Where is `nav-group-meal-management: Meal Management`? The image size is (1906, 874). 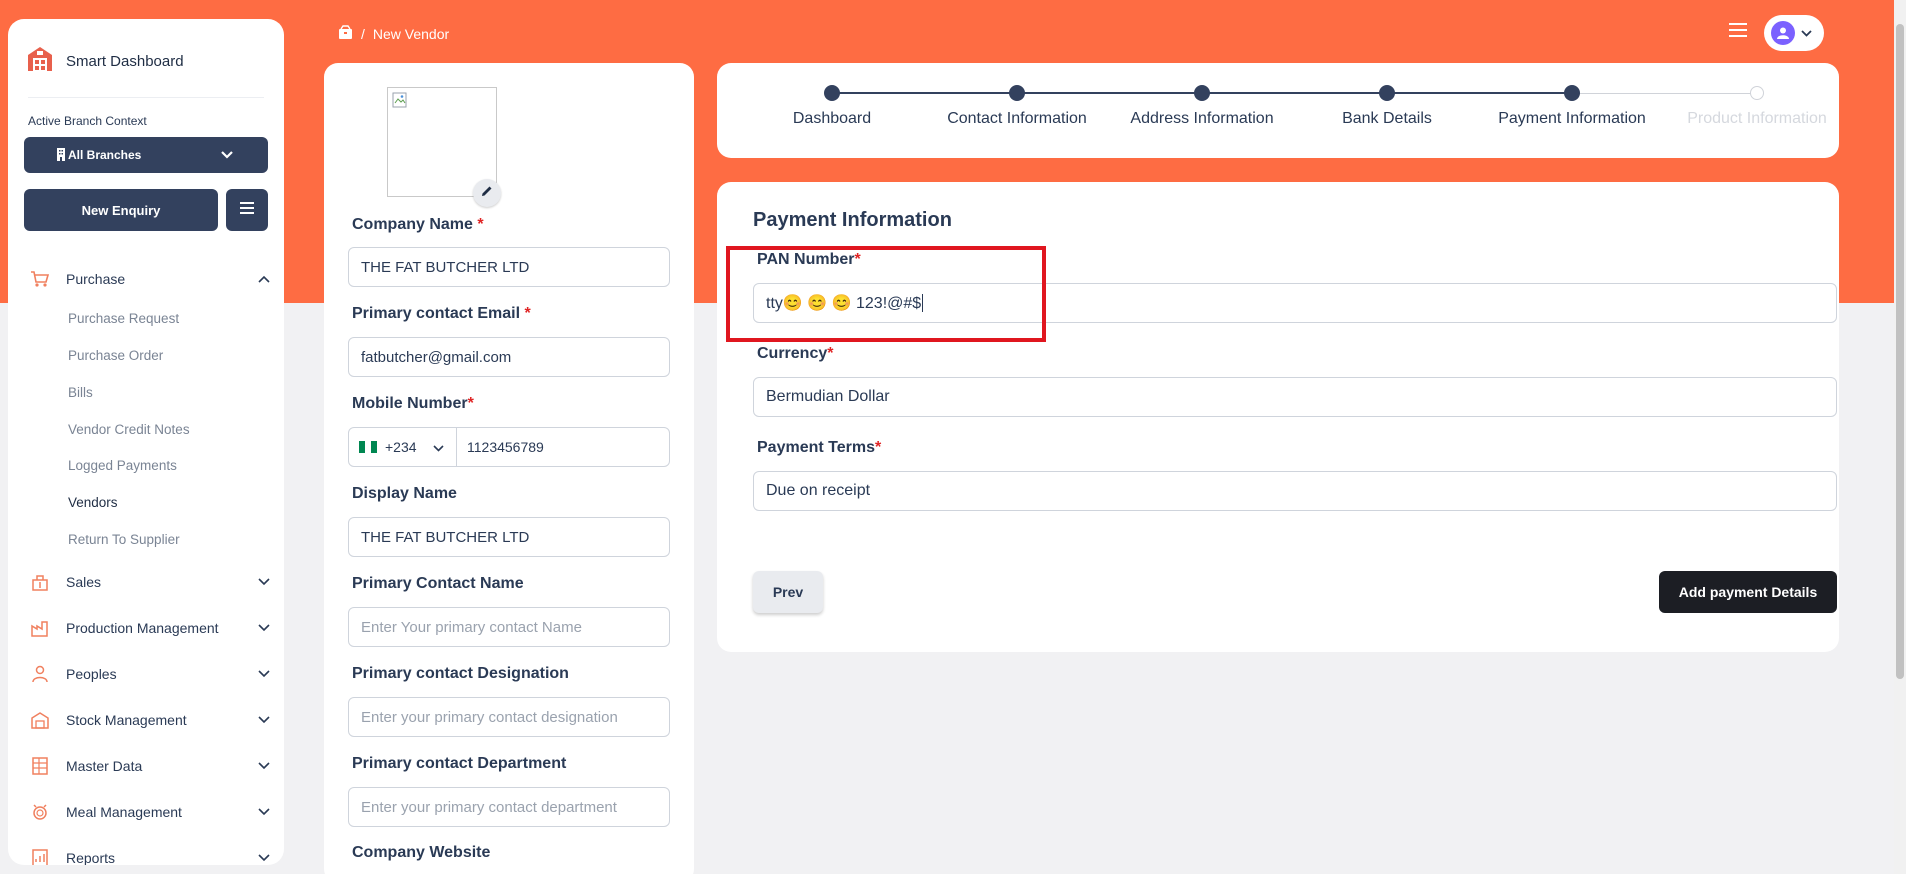 nav-group-meal-management: Meal Management is located at coordinates (152, 812).